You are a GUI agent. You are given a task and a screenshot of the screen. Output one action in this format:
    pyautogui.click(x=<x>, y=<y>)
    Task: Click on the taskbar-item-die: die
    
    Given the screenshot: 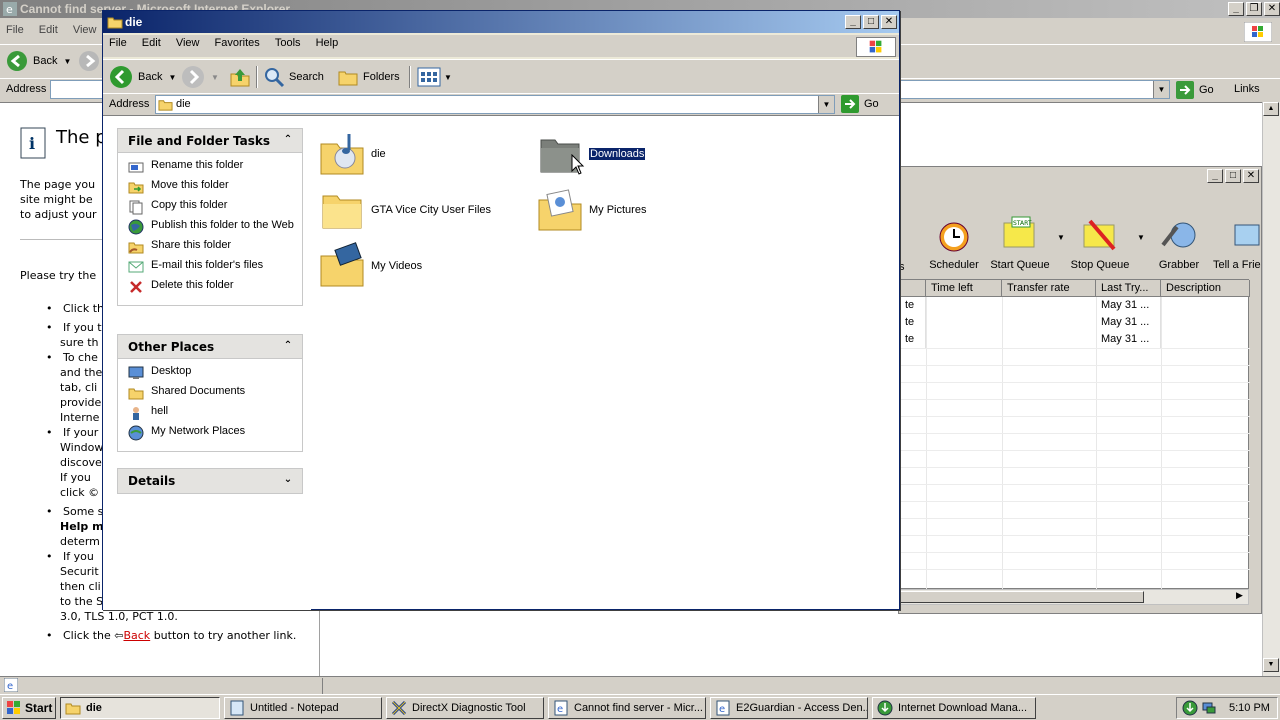 What is the action you would take?
    pyautogui.click(x=140, y=708)
    